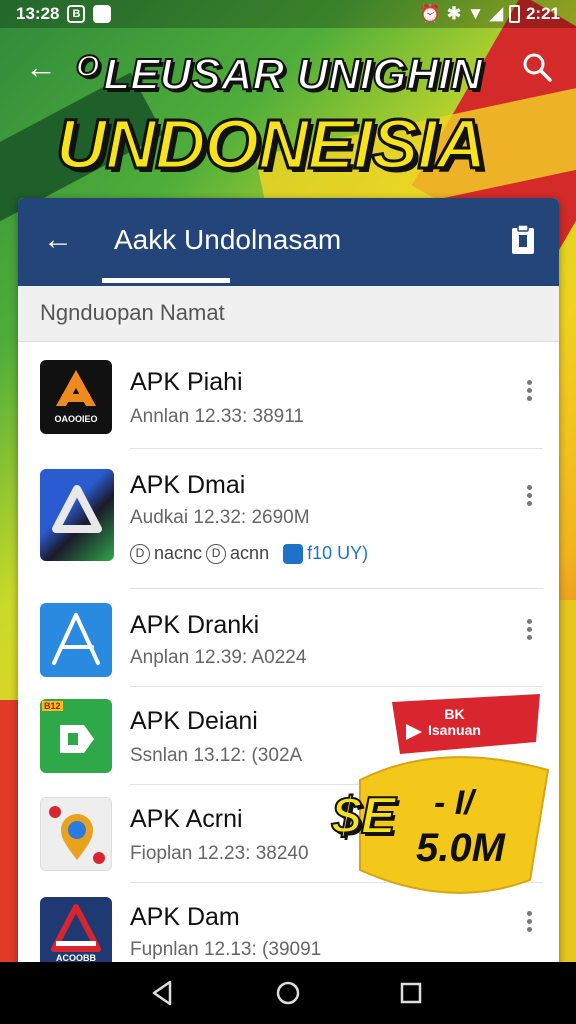  What do you see at coordinates (271, 144) in the screenshot?
I see `hero-title-line2: UNDONEISIA` at bounding box center [271, 144].